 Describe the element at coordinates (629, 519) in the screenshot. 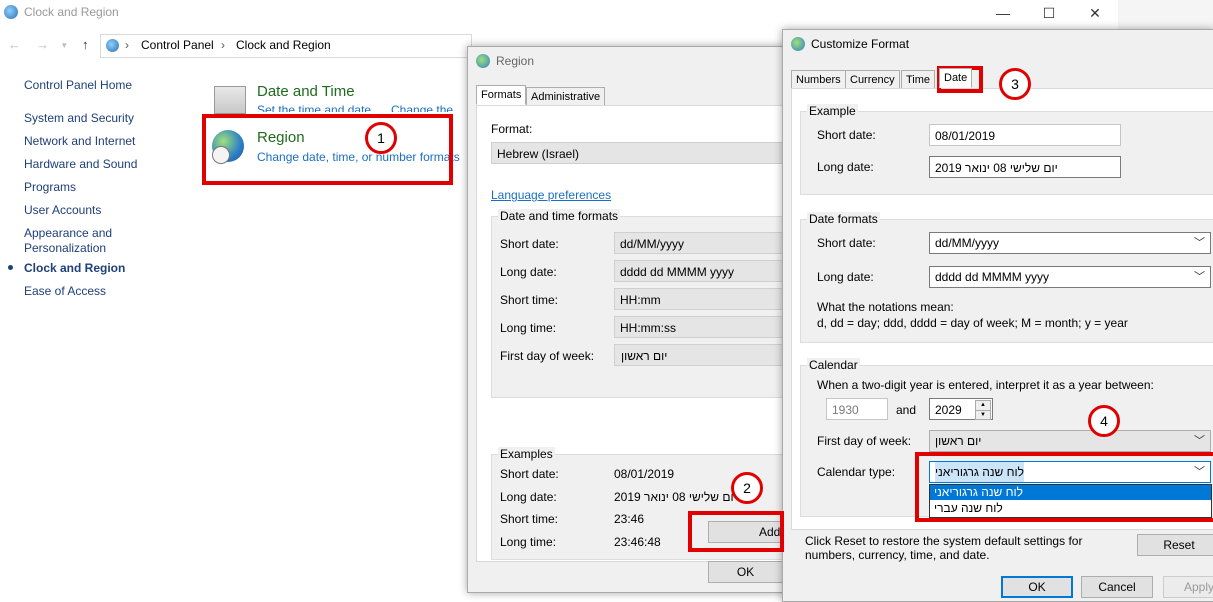

I see `example-short-time-value: 23:46` at that location.